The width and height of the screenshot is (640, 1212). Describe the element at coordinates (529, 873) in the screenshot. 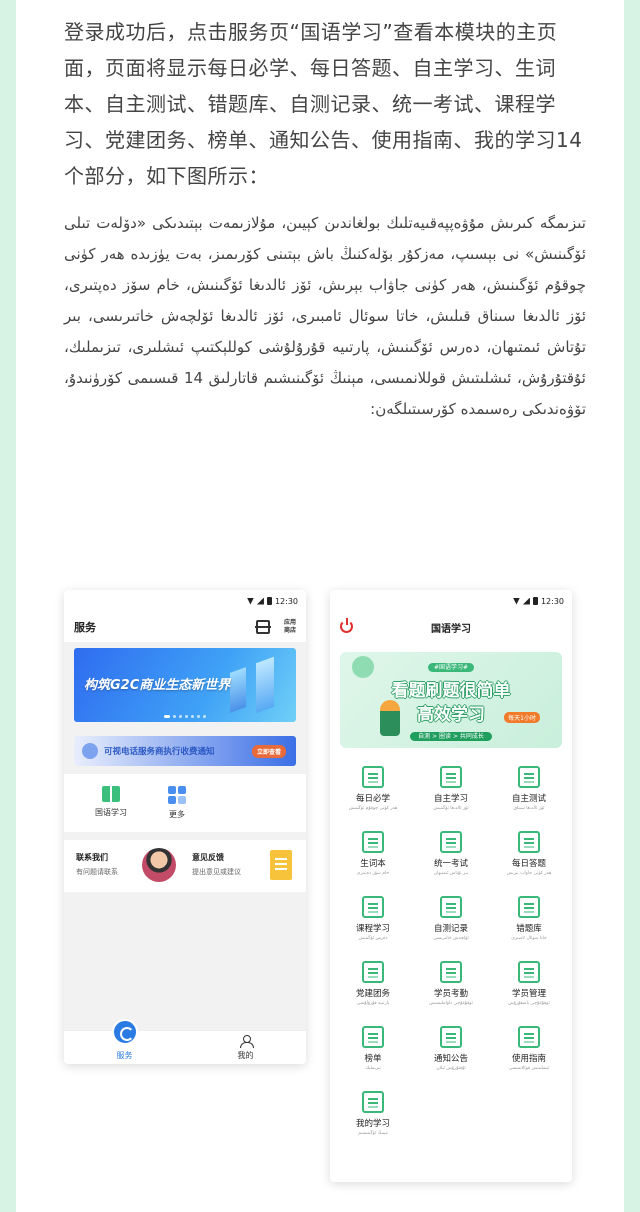

I see `menu-sublabel: ھەر كۈنى جاۋاب بېرىش` at that location.